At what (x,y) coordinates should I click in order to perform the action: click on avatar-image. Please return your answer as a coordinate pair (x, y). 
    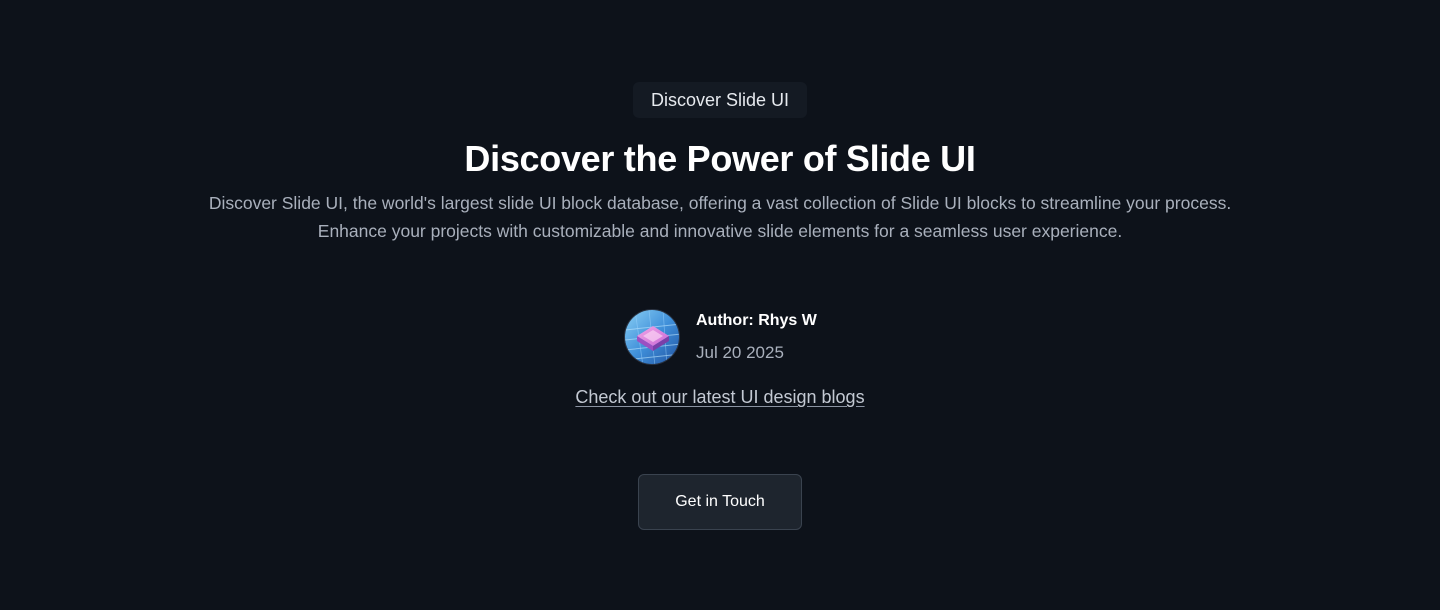
    Looking at the image, I should click on (652, 337).